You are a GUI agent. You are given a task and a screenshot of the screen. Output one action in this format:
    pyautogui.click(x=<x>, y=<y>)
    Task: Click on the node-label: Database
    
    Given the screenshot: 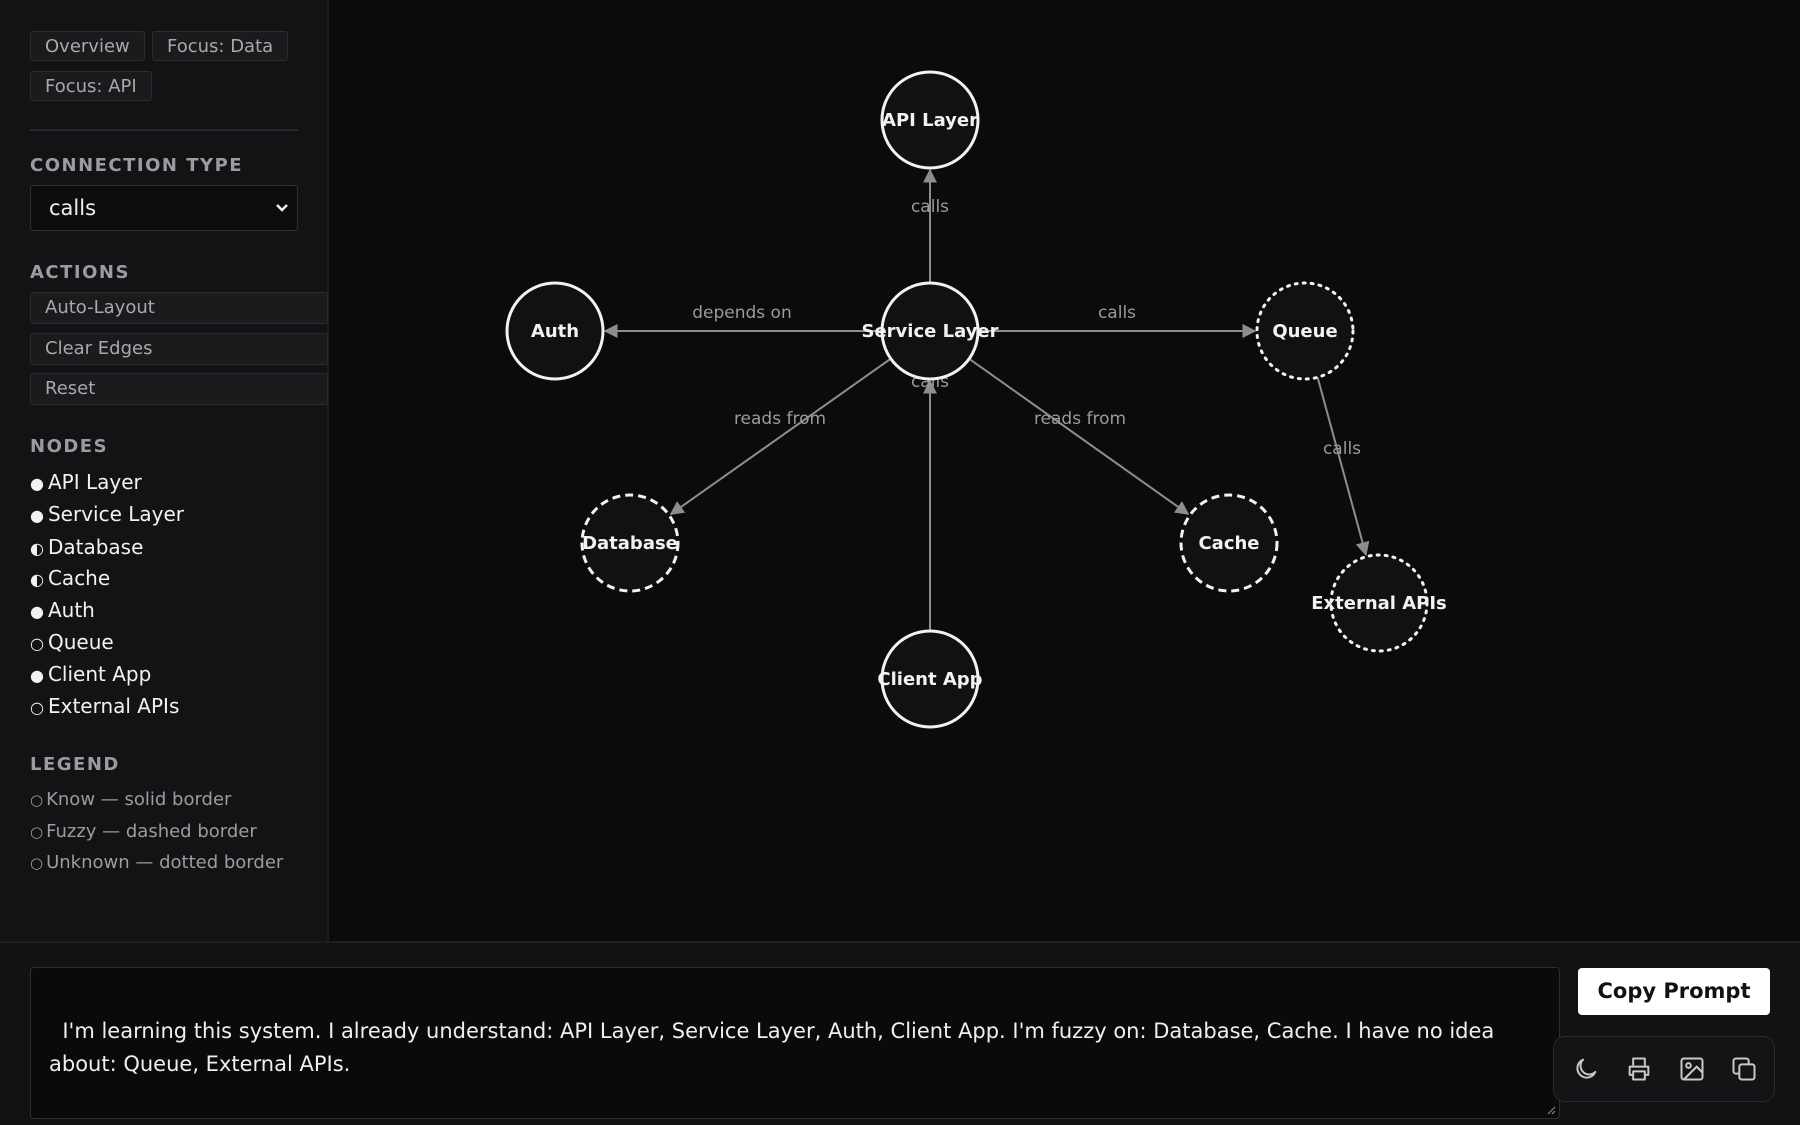 What is the action you would take?
    pyautogui.click(x=630, y=543)
    